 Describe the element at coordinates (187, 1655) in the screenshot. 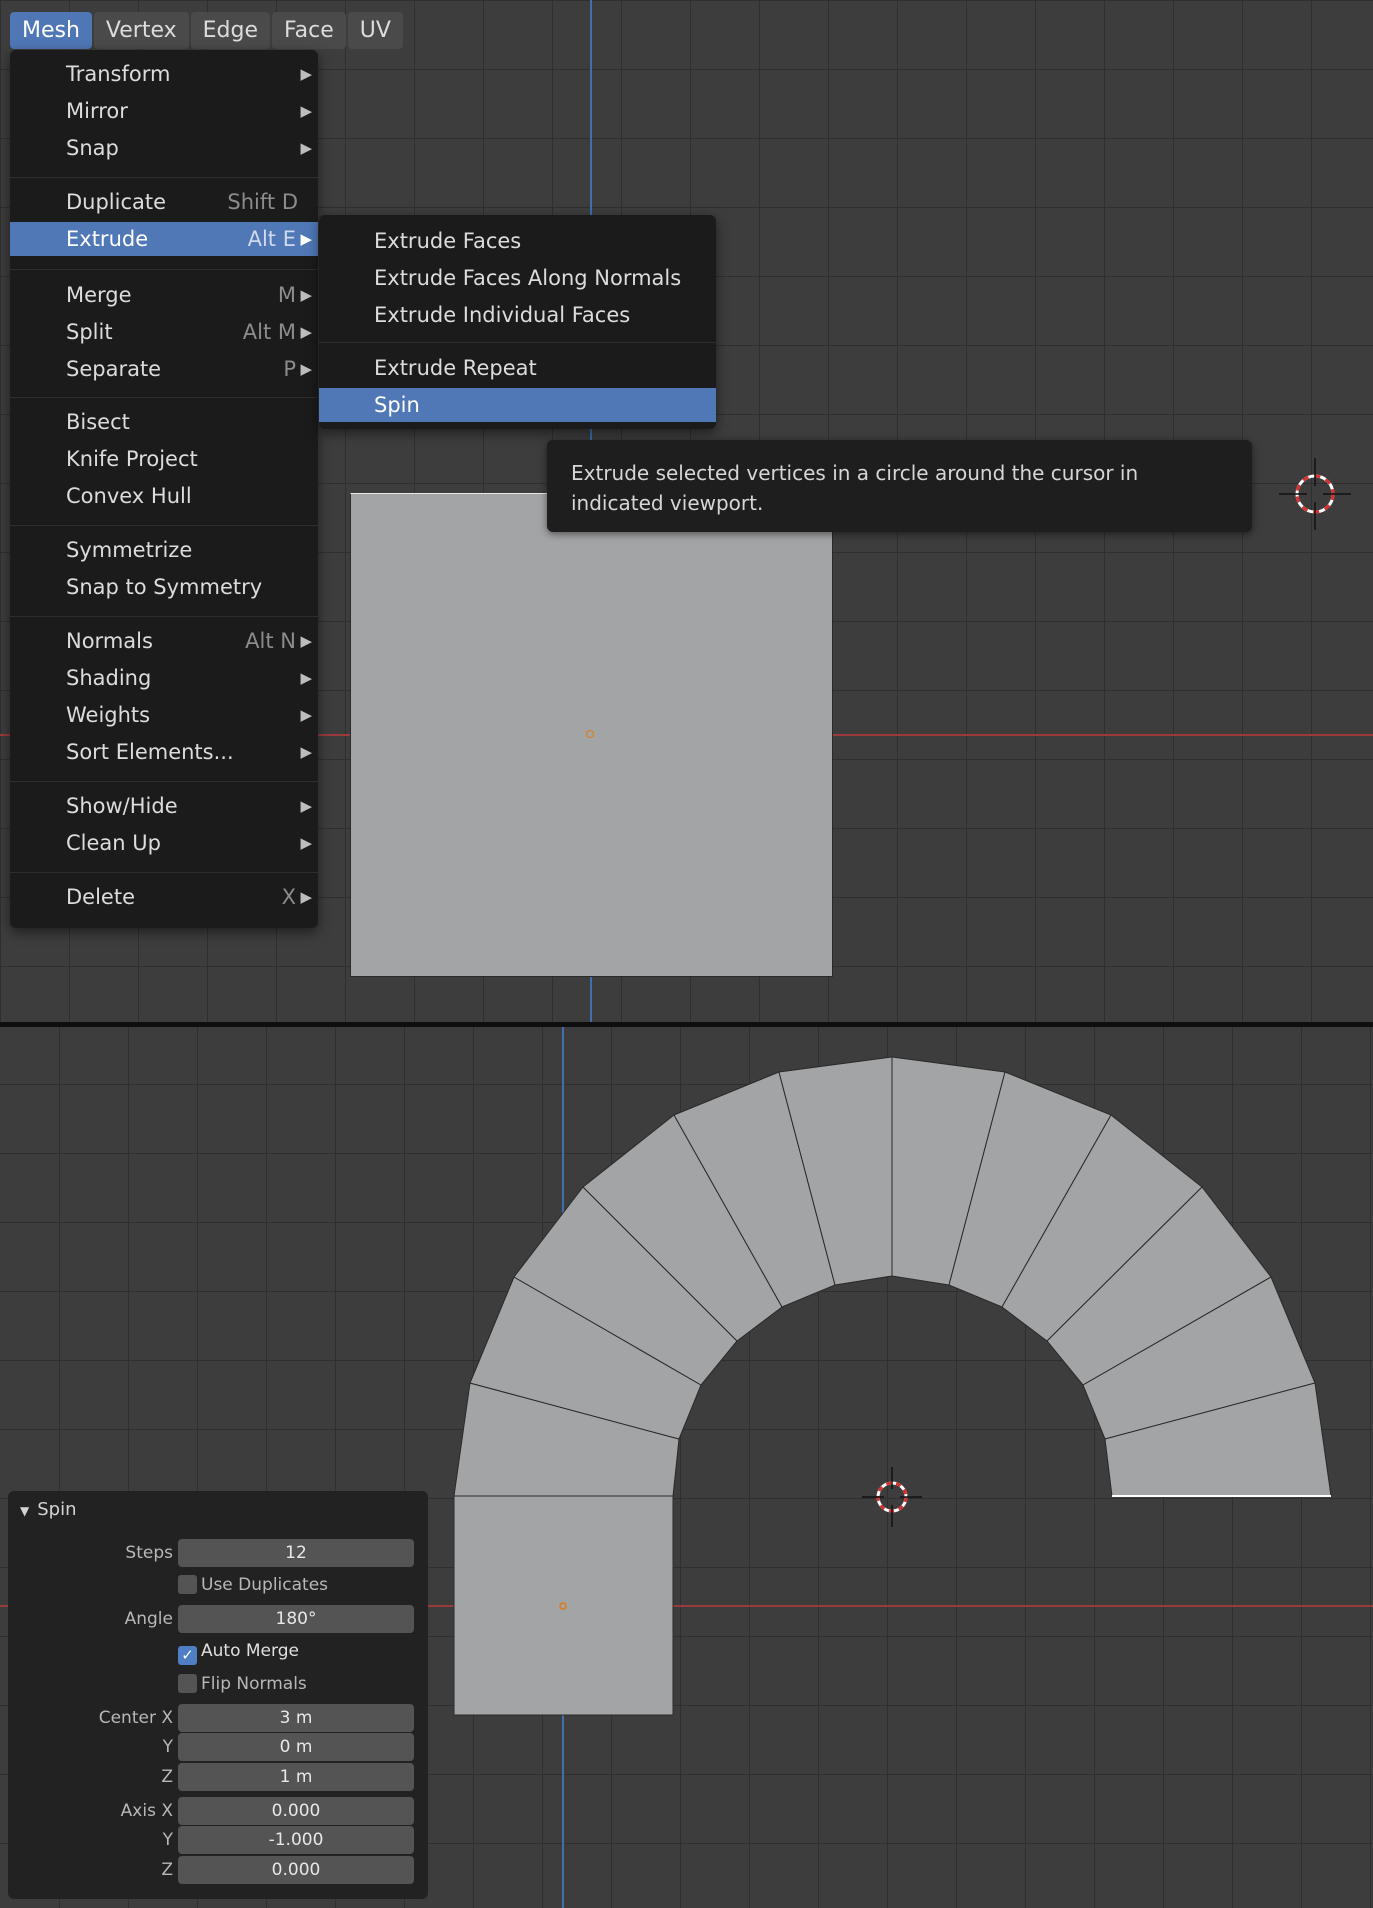

I see `checkmark-icon: ✓` at that location.